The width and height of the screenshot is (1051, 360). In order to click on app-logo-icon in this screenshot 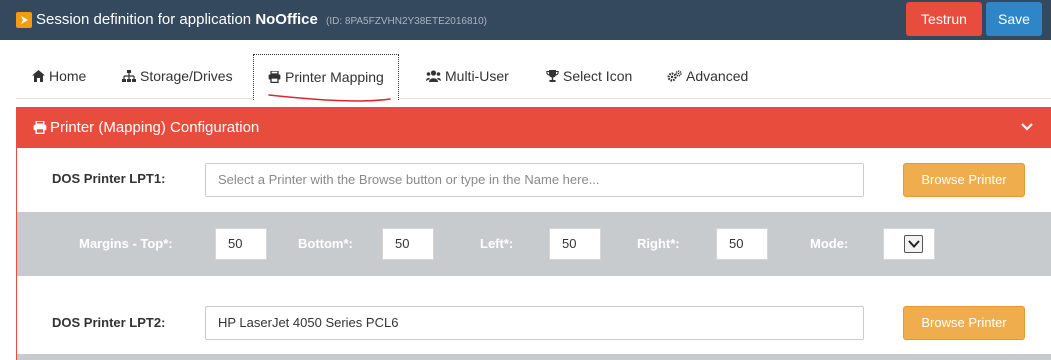, I will do `click(24, 20)`.